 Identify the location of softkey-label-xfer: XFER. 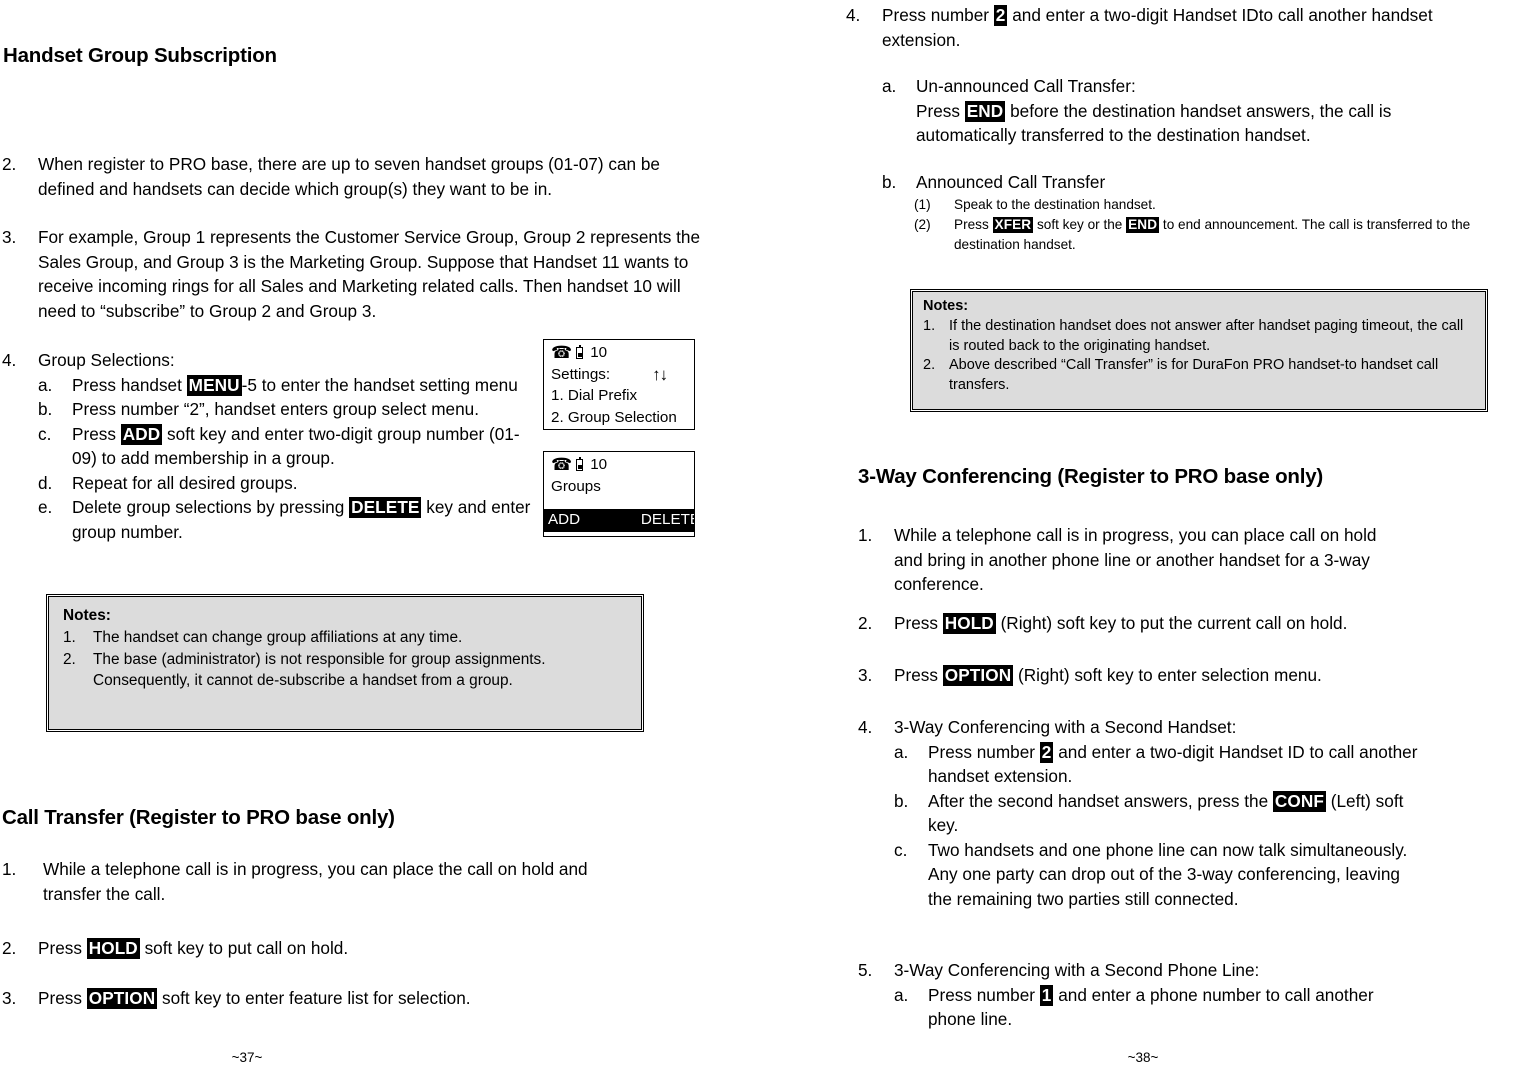
(1013, 224).